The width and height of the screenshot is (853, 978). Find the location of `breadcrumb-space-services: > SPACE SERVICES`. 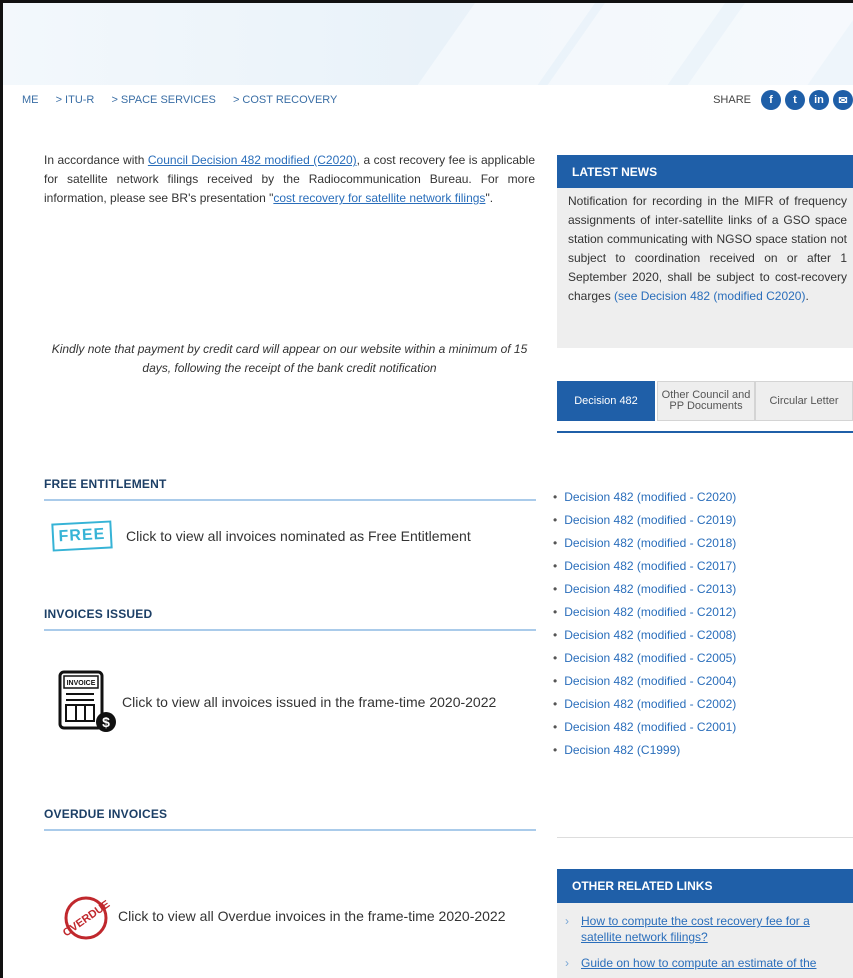

breadcrumb-space-services: > SPACE SERVICES is located at coordinates (163, 100).